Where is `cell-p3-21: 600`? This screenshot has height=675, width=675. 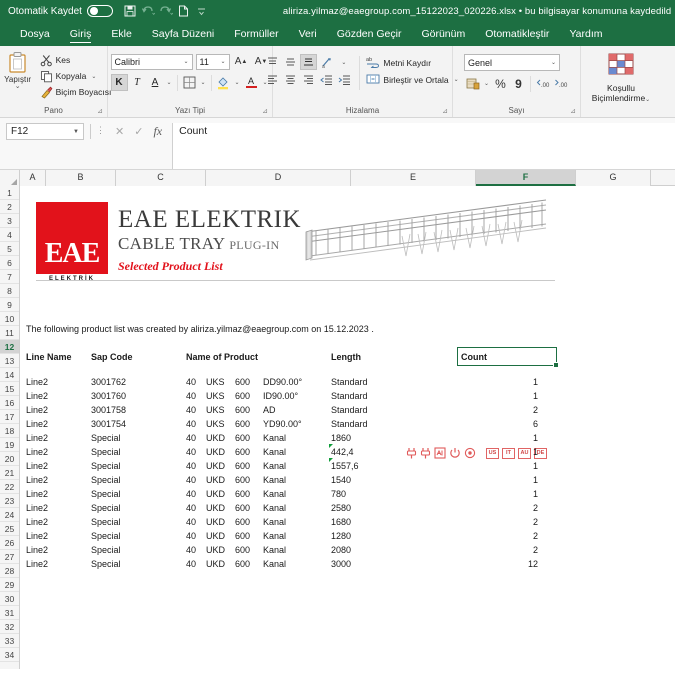
cell-p3-21: 600 is located at coordinates (242, 480).